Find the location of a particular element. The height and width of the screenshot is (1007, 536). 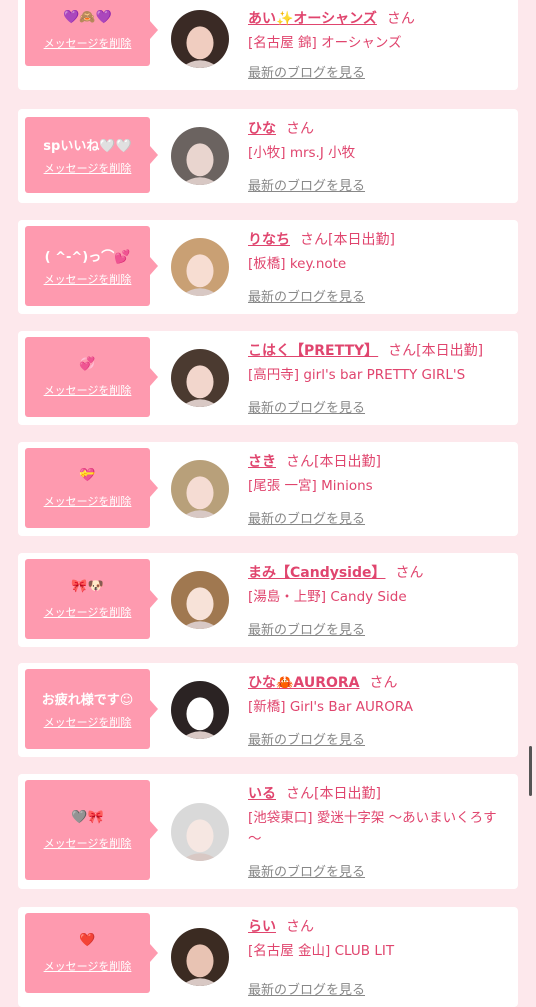

cast-name-link: いる is located at coordinates (262, 794).